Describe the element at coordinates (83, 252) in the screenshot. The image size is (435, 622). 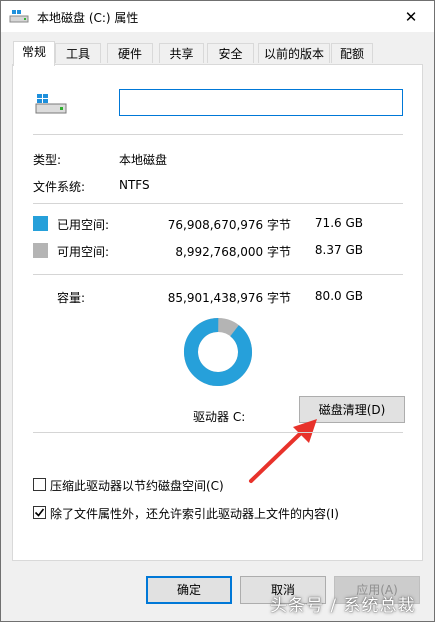
I see `free-space-label: 可用空间:` at that location.